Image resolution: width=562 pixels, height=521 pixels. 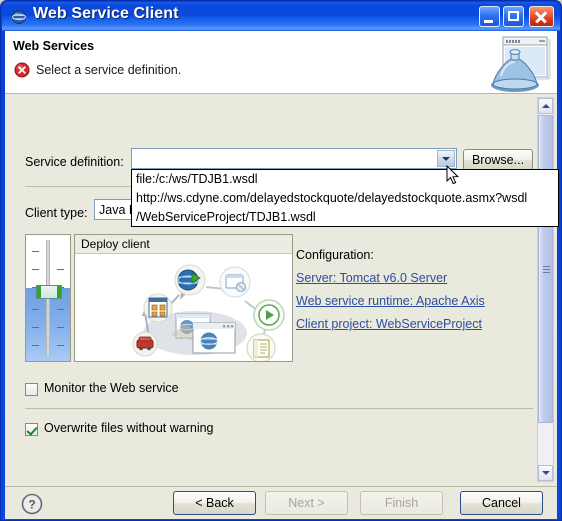 What do you see at coordinates (446, 158) in the screenshot?
I see `chevron-down-icon` at bounding box center [446, 158].